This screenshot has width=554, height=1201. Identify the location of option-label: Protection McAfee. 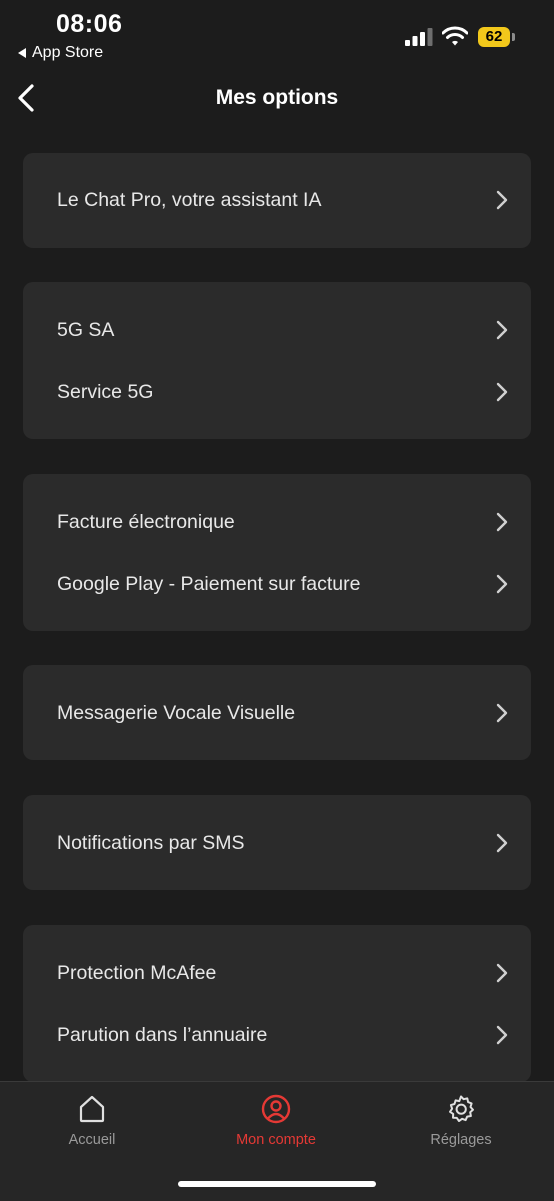
(137, 972).